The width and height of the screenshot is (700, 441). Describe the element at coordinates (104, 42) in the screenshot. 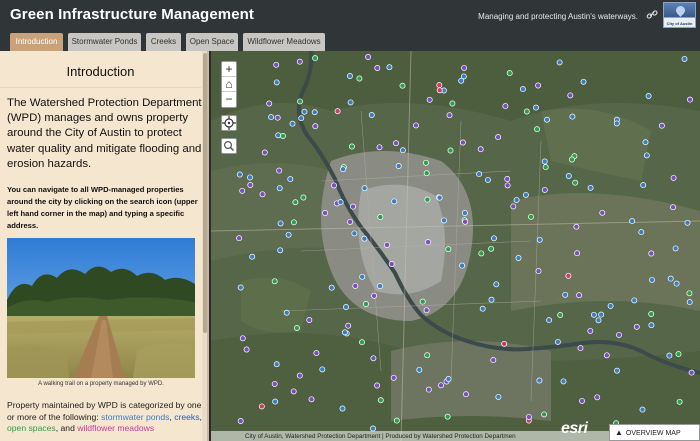

I see `tab-stormwater-ponds: Stormwater Ponds` at that location.